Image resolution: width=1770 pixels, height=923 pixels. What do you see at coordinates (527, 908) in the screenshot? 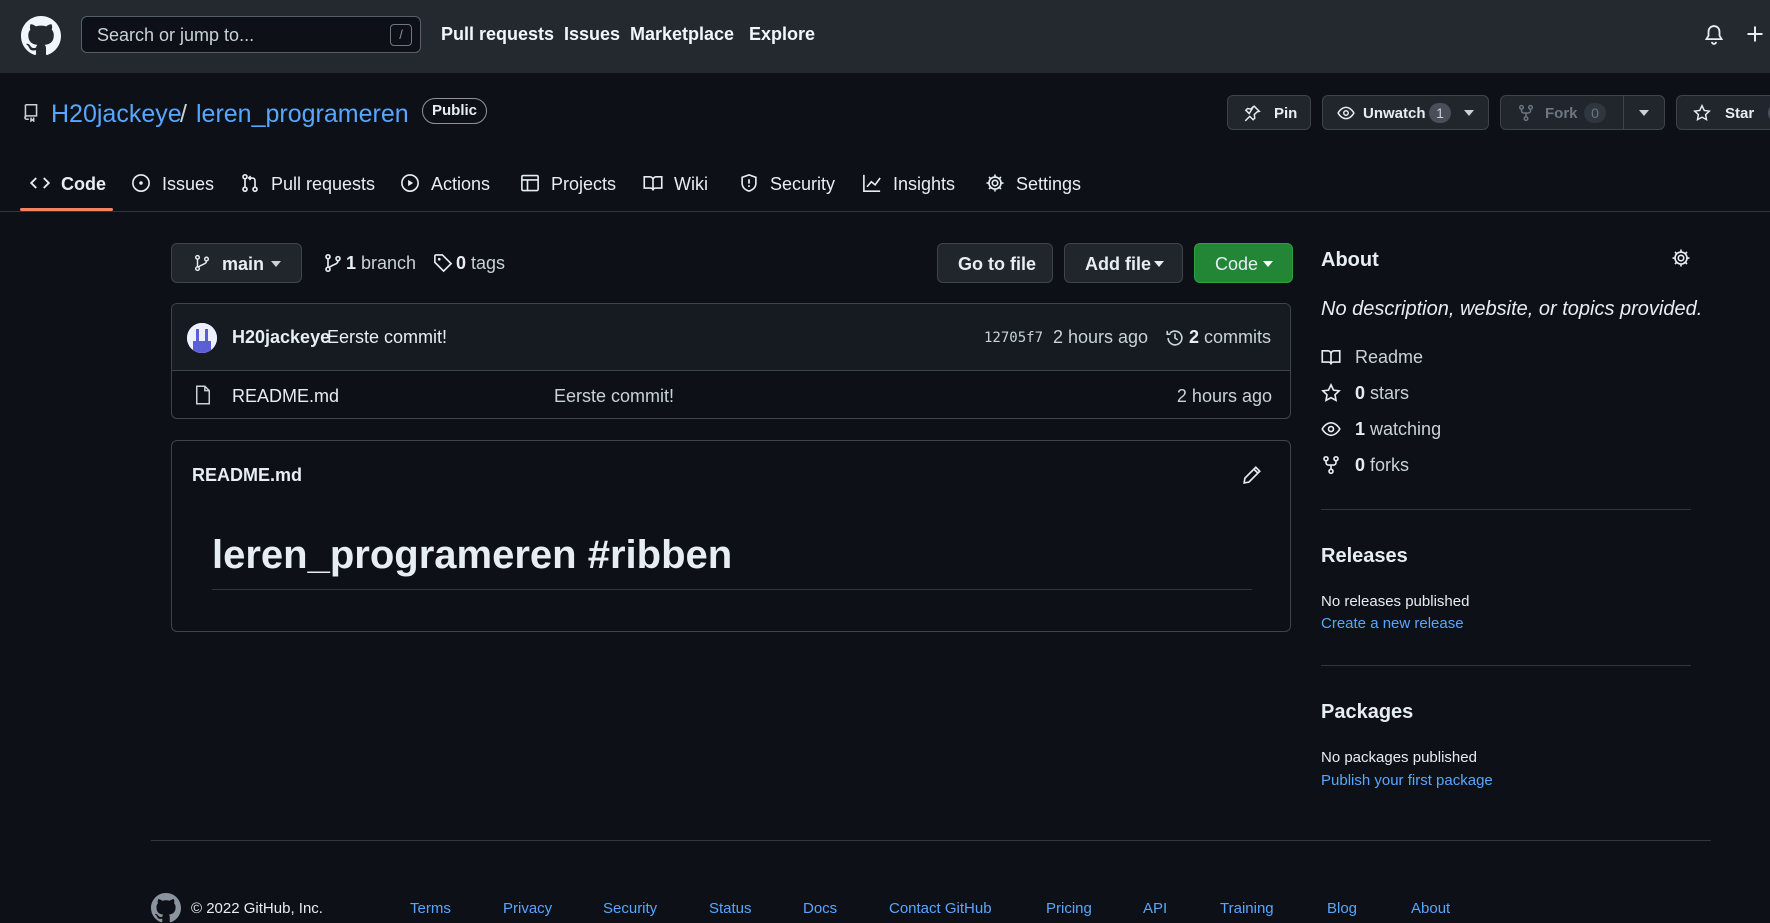
I see `footer-link-privacy: Privacy` at bounding box center [527, 908].